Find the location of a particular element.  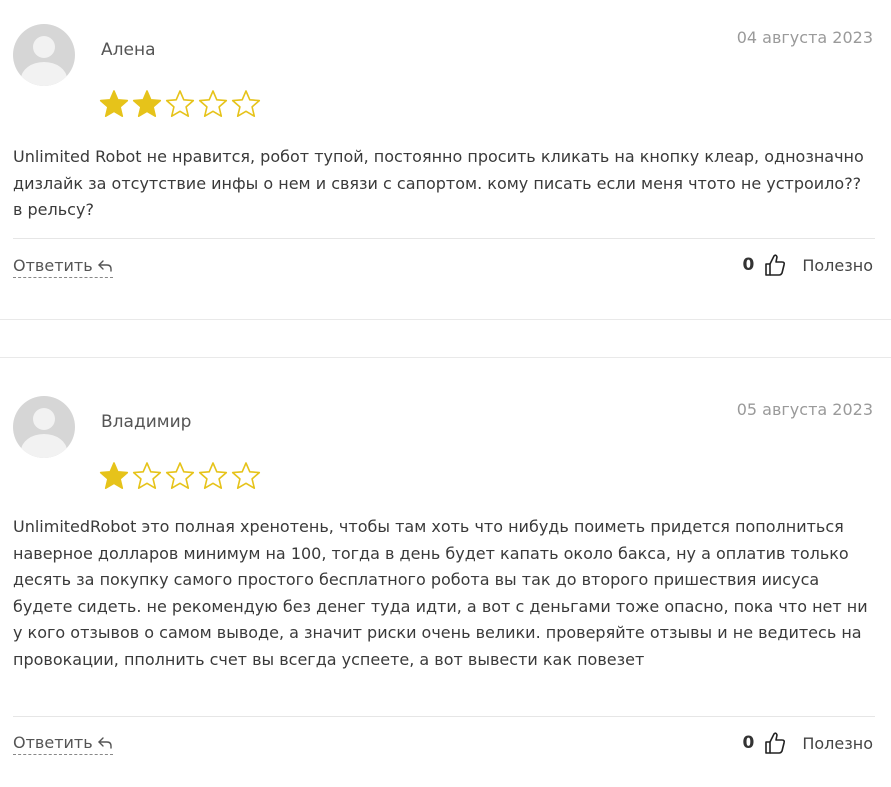

review-date: 04 августа 2023 is located at coordinates (804, 37).